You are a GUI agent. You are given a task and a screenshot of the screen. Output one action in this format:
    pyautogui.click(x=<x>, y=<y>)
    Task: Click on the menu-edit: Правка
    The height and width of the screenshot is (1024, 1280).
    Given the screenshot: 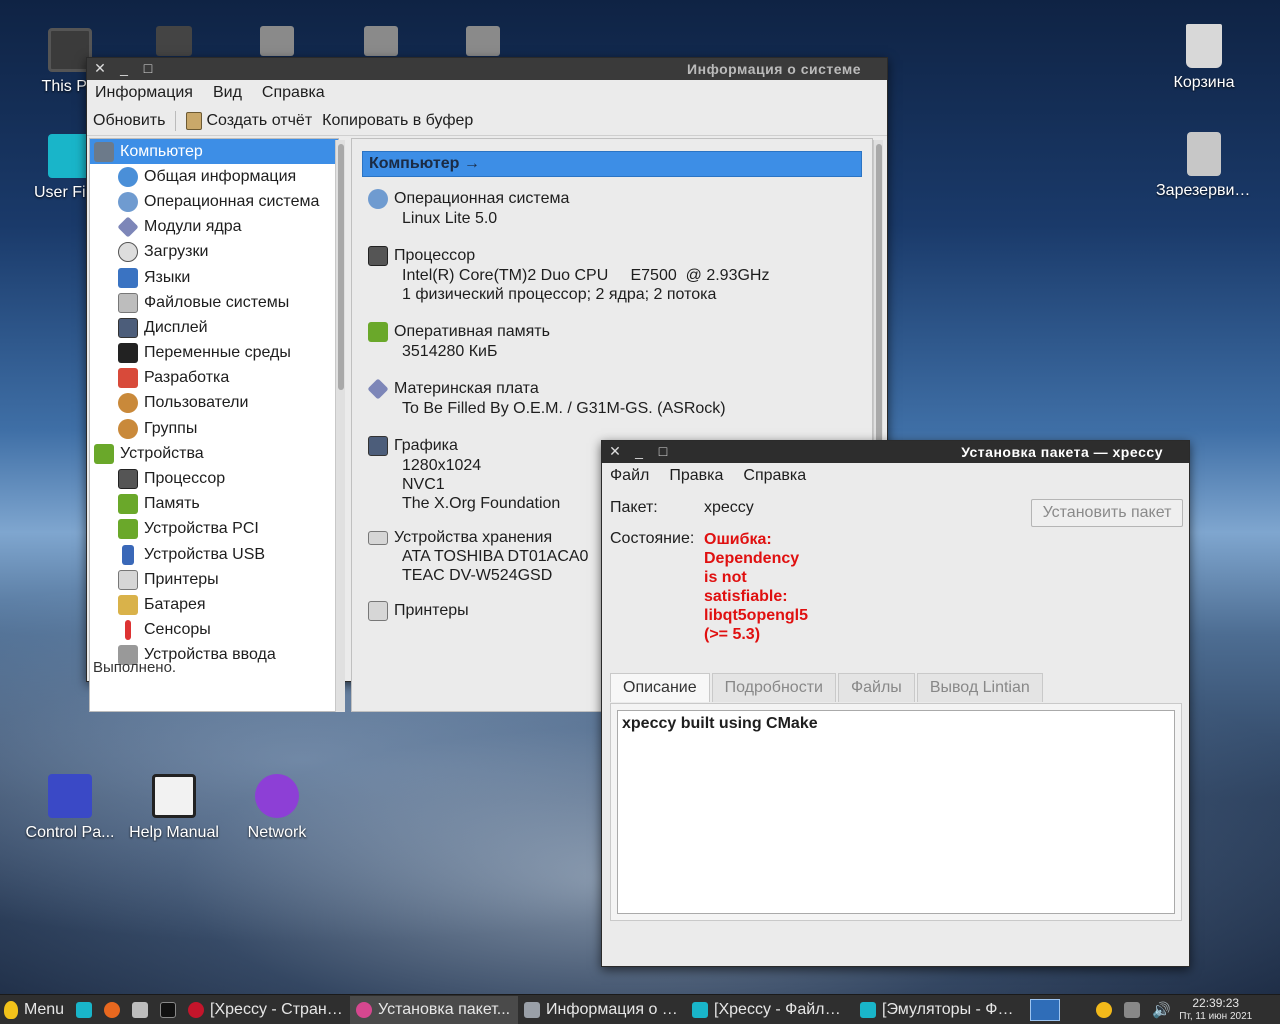 What is the action you would take?
    pyautogui.click(x=696, y=476)
    